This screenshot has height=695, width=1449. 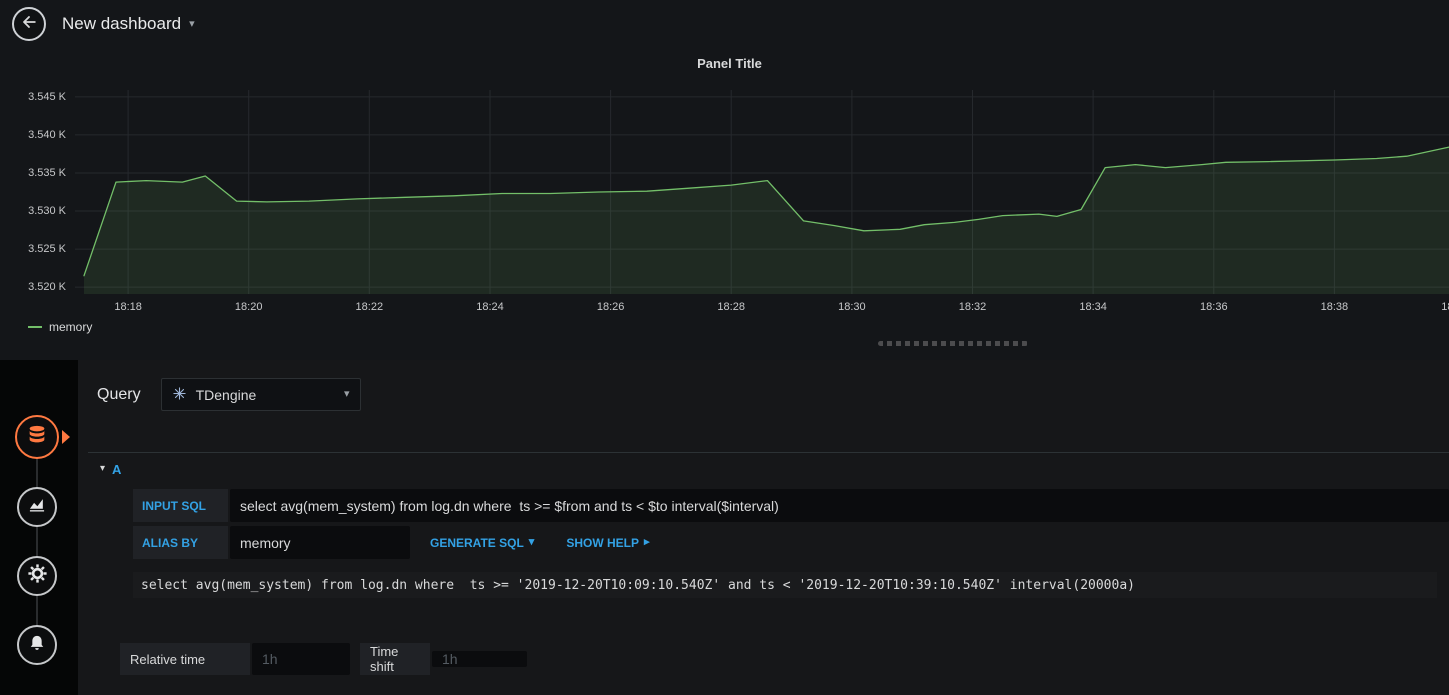 I want to click on alias-by-row: ALIAS BY GENERATE SQL ▾ SHOW HELP ▸, so click(x=791, y=542).